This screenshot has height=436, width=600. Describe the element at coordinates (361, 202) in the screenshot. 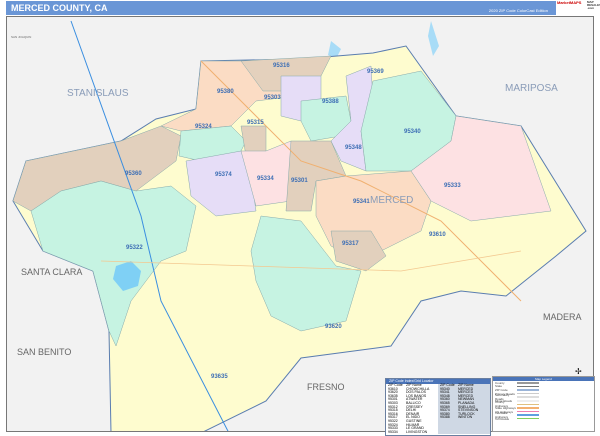

I see `zip-label: 95341` at that location.